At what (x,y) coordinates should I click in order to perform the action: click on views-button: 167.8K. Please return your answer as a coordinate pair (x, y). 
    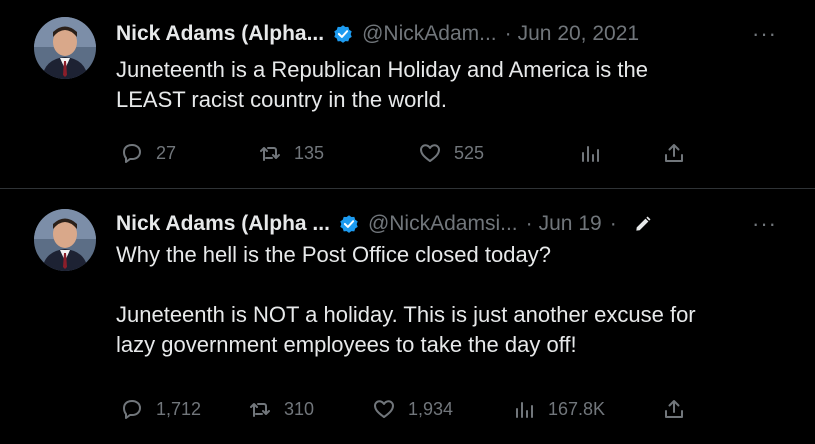
    Looking at the image, I should click on (558, 409).